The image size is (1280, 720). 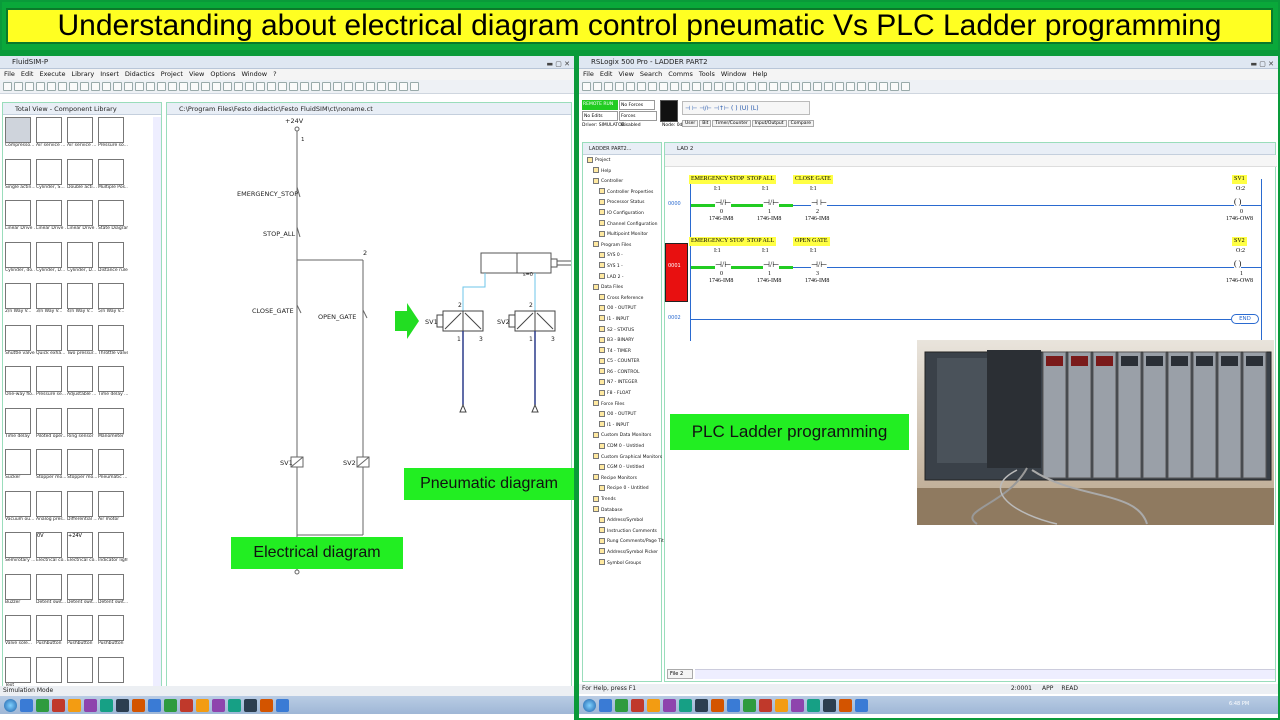 I want to click on menu-window: Window, so click(x=254, y=74).